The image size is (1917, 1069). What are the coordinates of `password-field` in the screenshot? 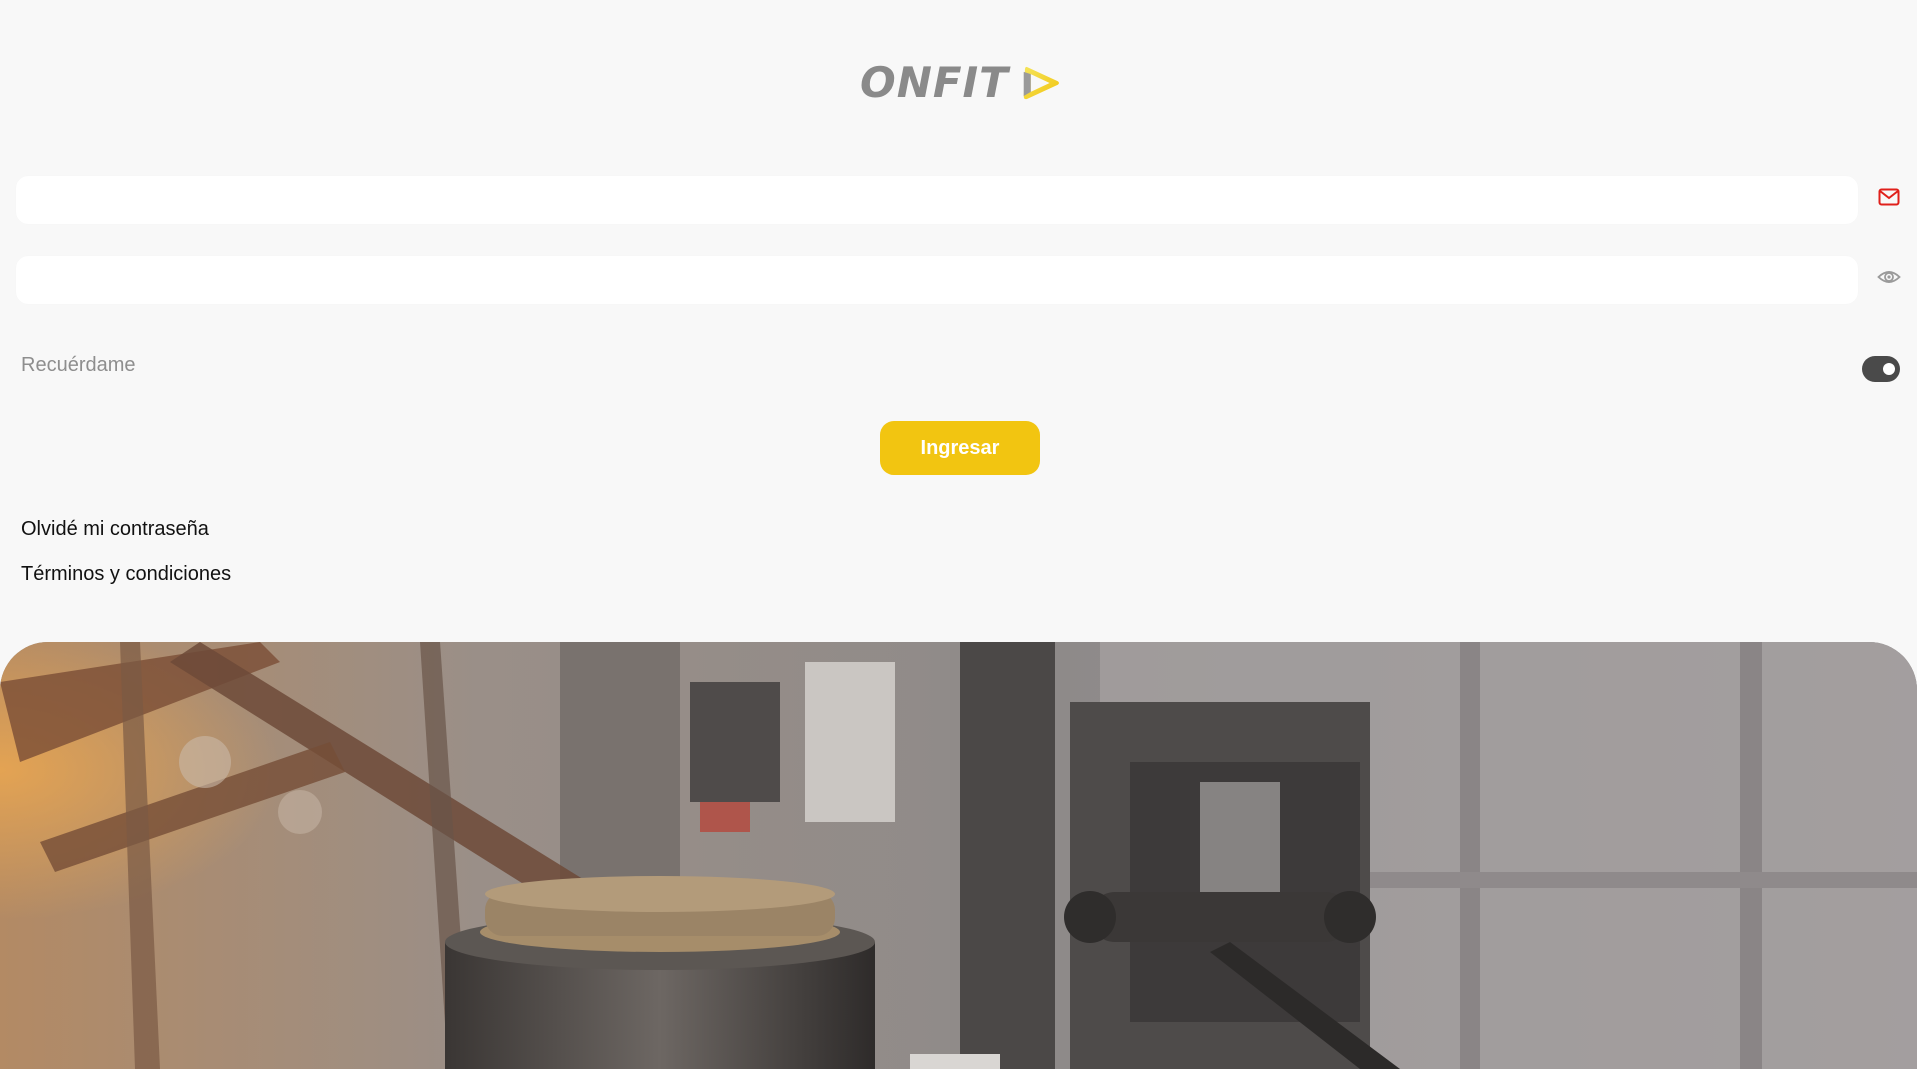 It's located at (937, 280).